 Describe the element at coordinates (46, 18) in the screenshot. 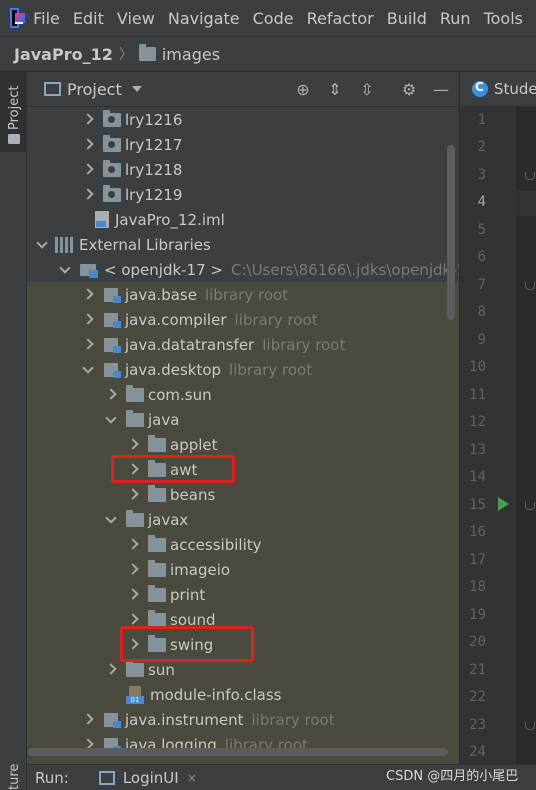

I see `menu-file: File` at that location.